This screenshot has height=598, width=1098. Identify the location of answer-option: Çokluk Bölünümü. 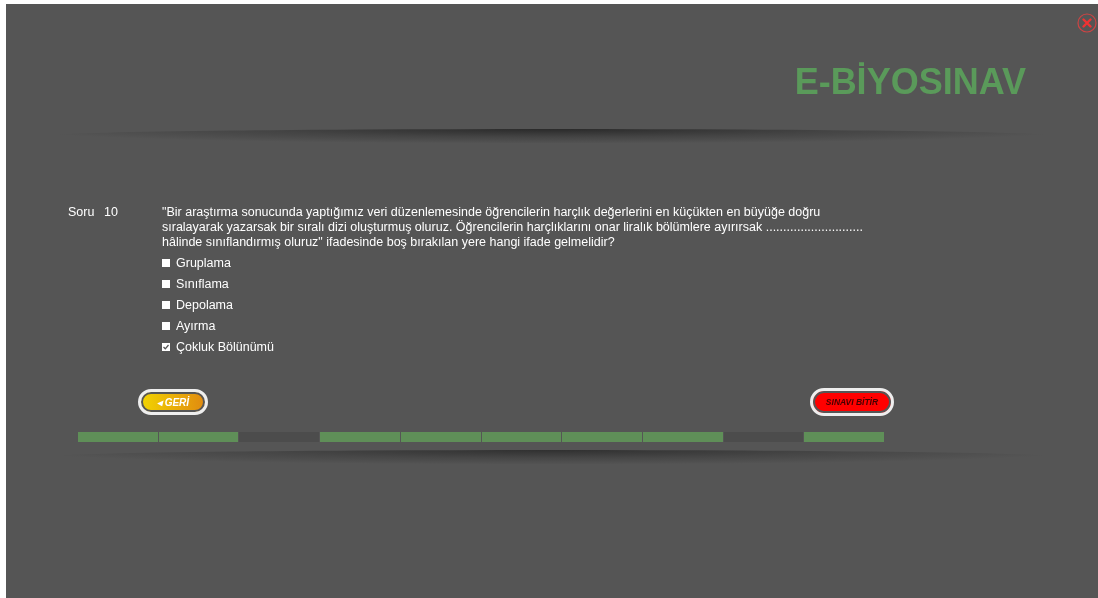
(218, 347).